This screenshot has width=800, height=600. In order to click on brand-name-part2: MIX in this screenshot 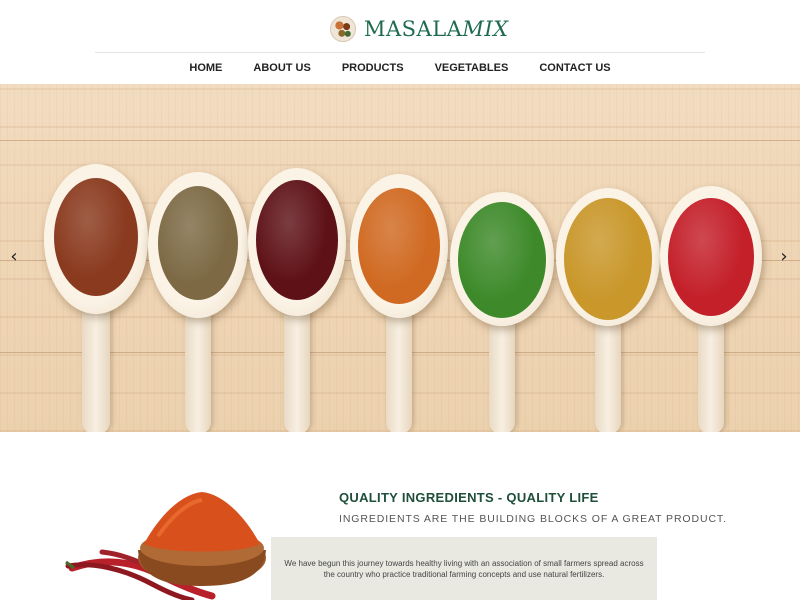, I will do `click(485, 29)`.